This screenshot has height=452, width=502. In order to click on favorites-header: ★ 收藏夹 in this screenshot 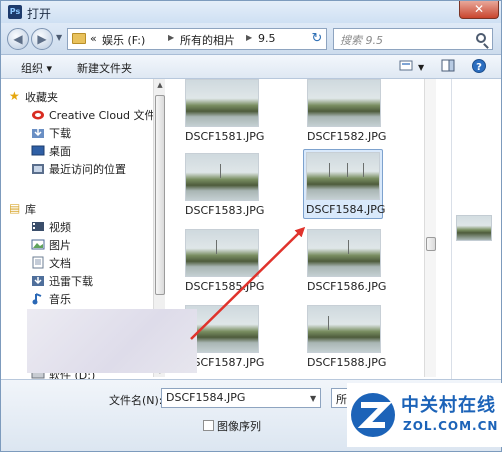, I will do `click(33, 97)`.